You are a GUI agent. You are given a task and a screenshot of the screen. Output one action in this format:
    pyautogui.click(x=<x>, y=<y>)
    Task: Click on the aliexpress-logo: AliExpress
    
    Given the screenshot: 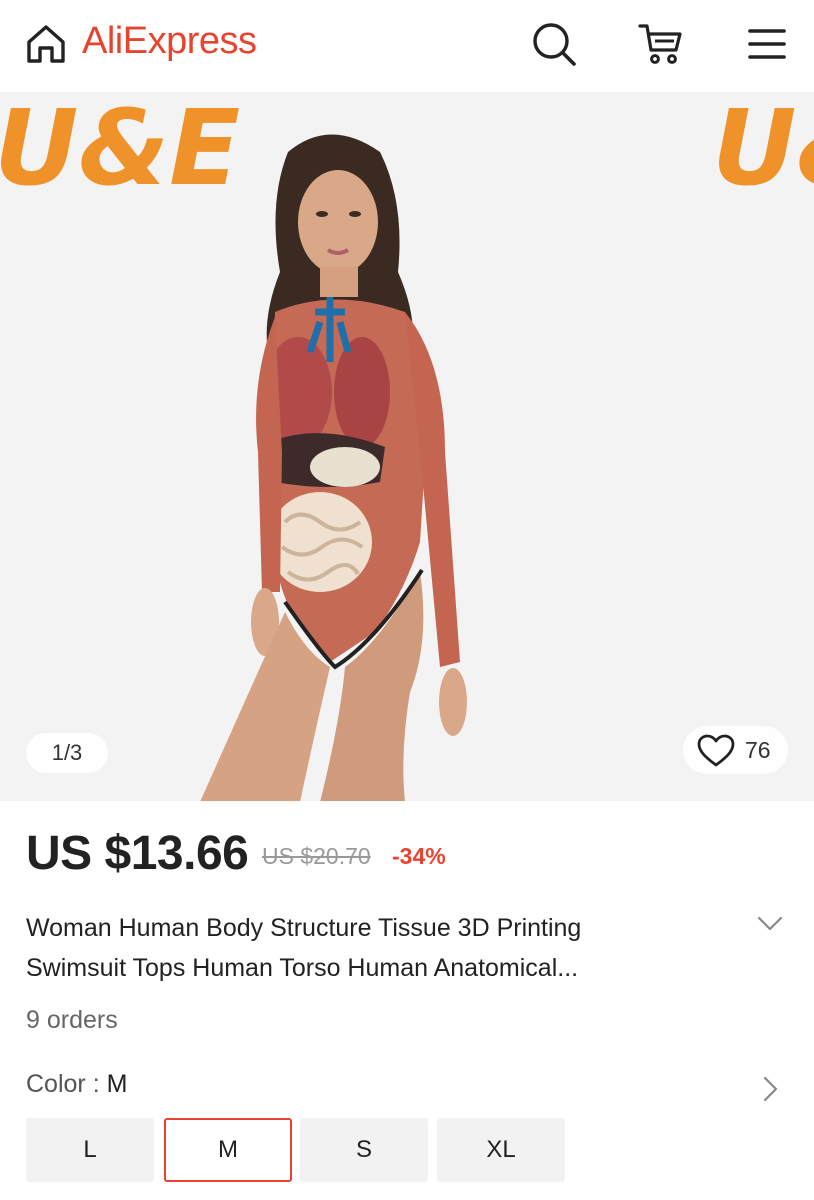 What is the action you would take?
    pyautogui.click(x=169, y=41)
    